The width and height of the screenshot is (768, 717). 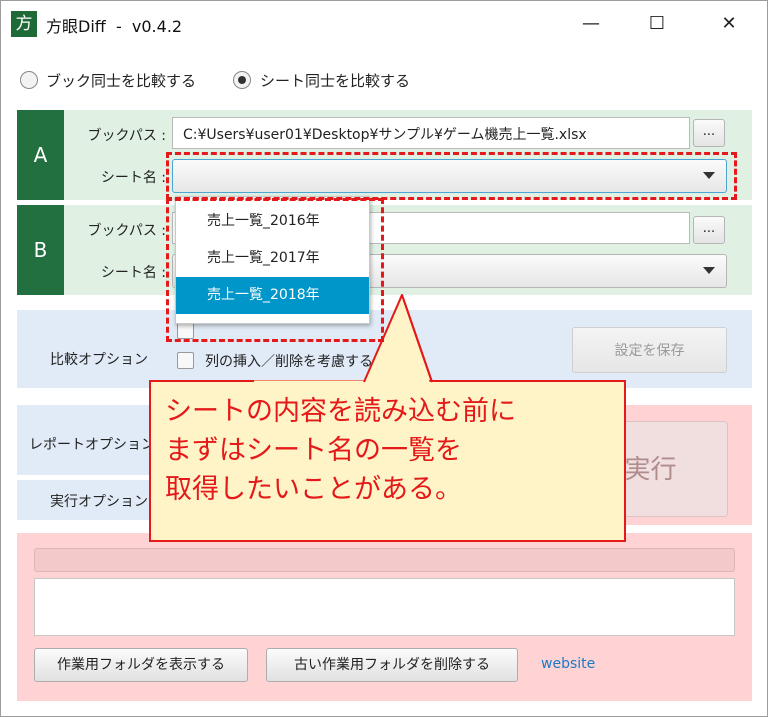 What do you see at coordinates (343, 339) in the screenshot?
I see `callout-pointer-mask` at bounding box center [343, 339].